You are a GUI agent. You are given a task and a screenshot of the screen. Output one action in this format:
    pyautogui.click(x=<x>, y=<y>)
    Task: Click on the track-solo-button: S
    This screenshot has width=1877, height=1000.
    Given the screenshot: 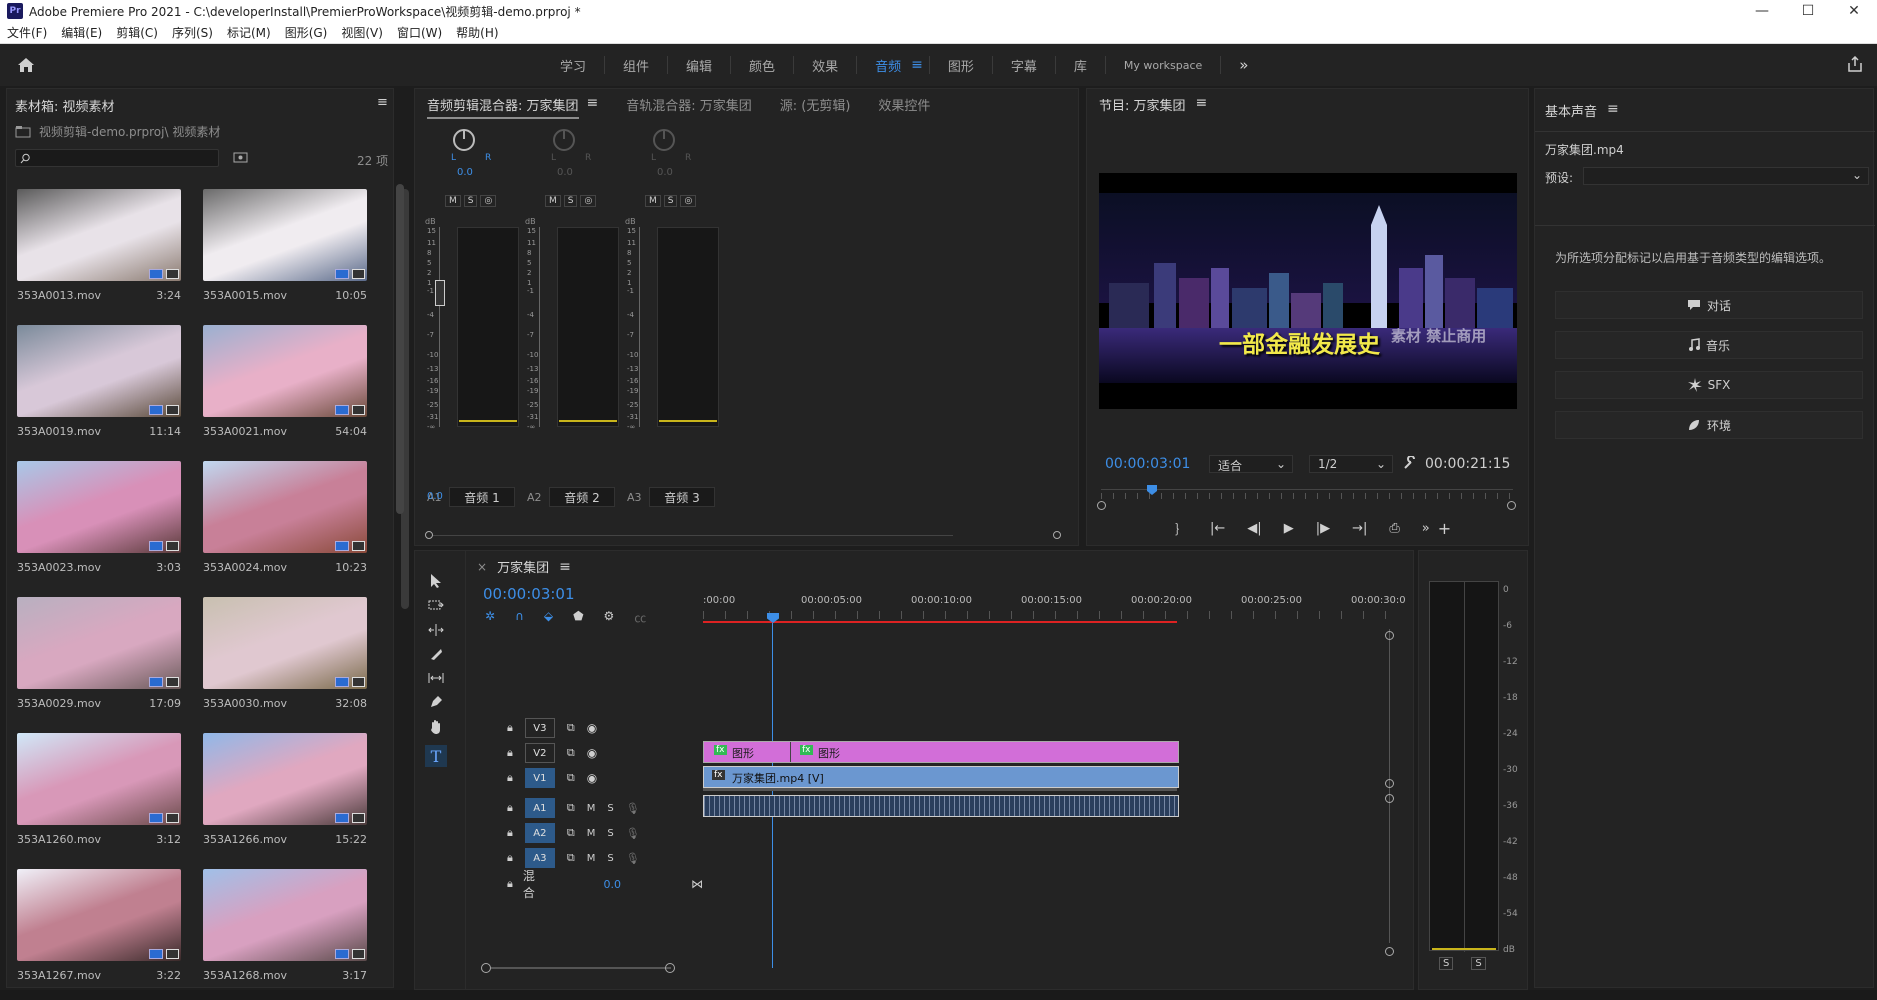 What is the action you would take?
    pyautogui.click(x=610, y=808)
    